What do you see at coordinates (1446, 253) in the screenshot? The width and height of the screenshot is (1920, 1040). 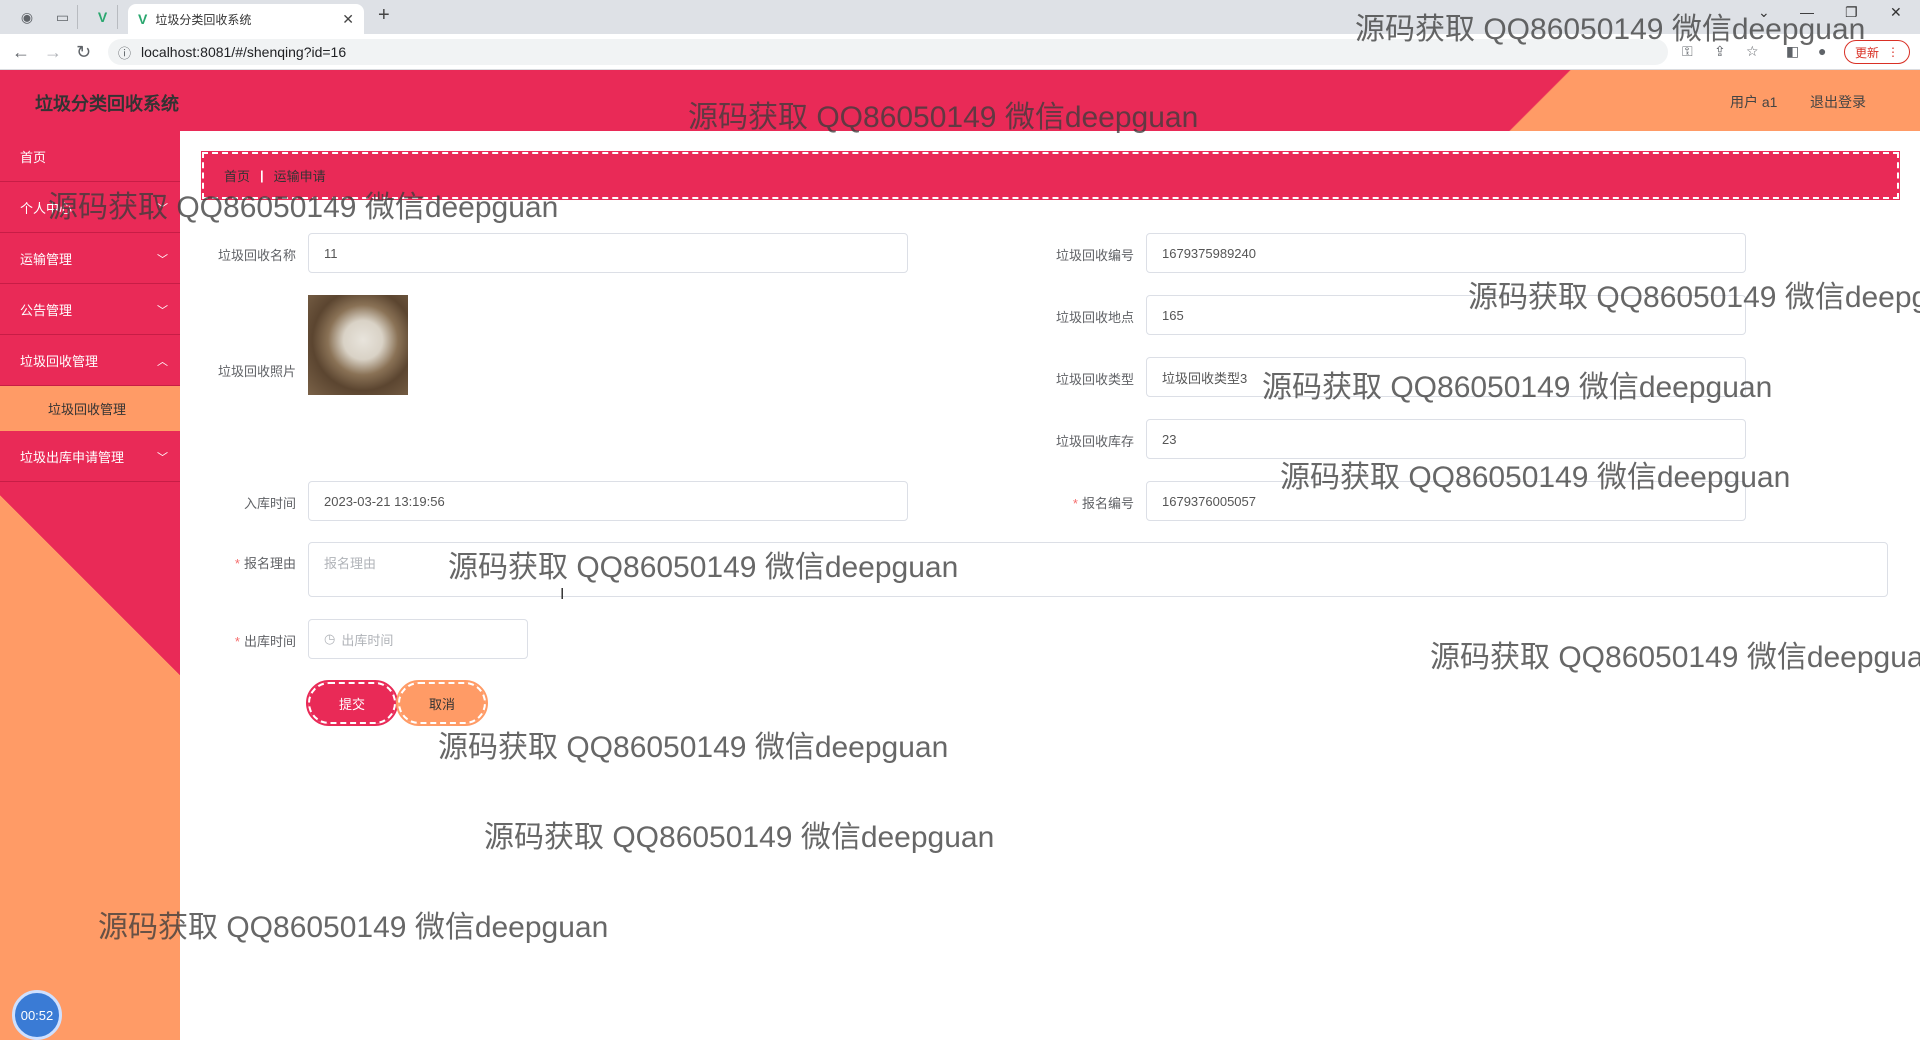 I see `code-field: 1679375989240` at bounding box center [1446, 253].